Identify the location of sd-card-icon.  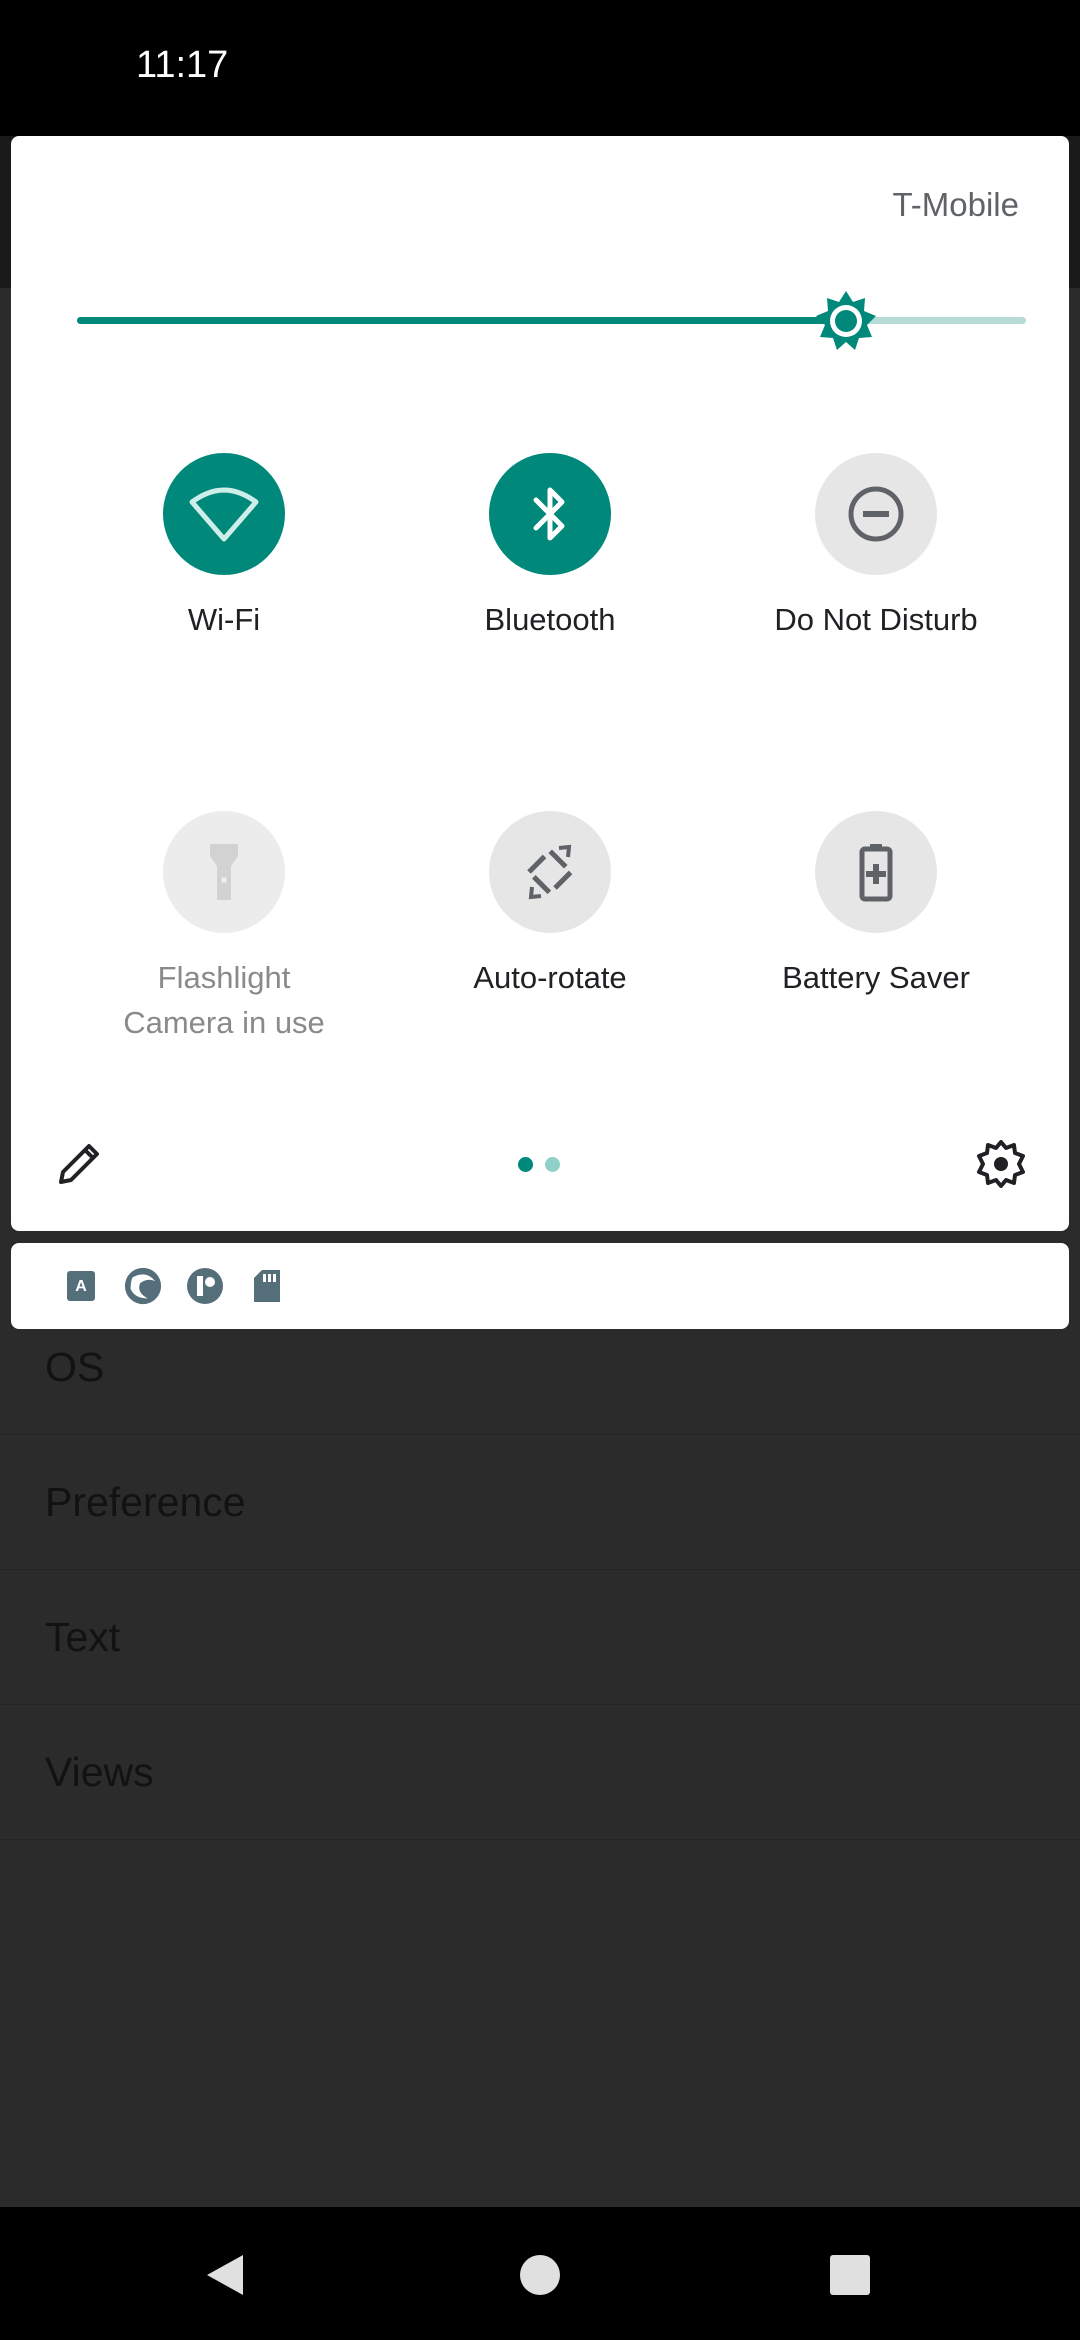
(267, 1286).